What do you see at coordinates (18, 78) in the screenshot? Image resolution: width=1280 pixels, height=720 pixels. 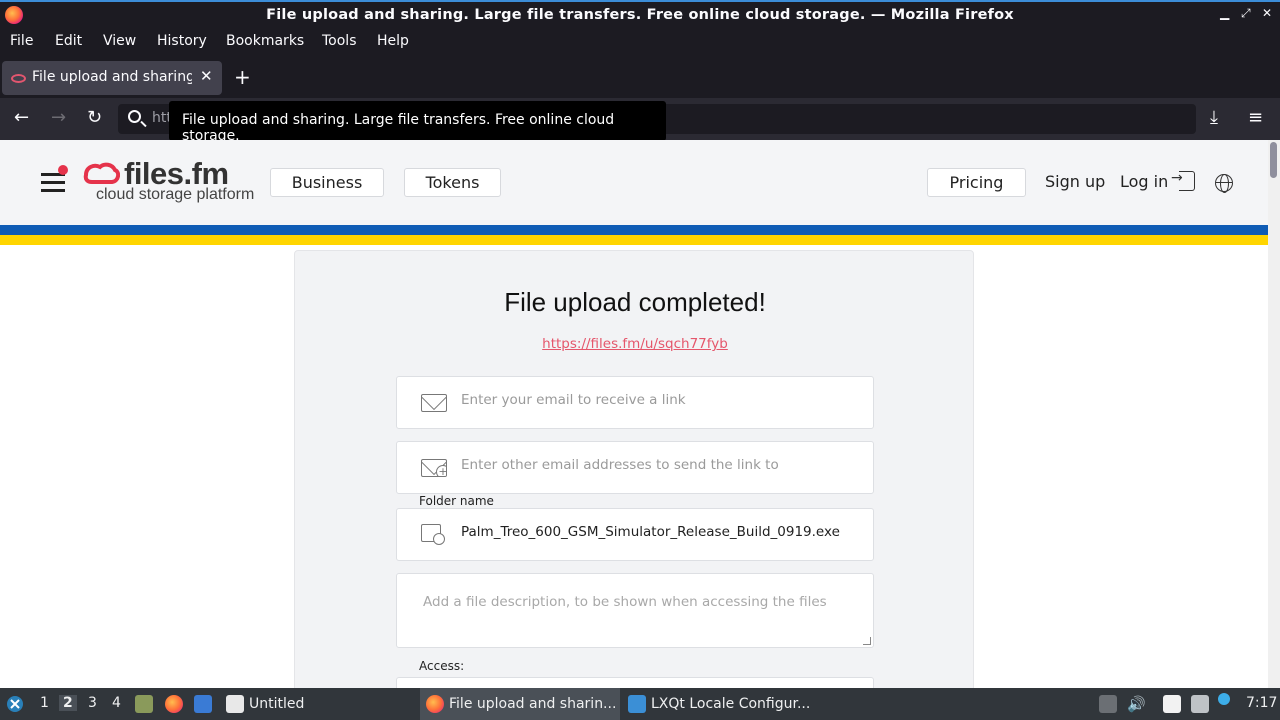 I see `files-fm-favicon-icon` at bounding box center [18, 78].